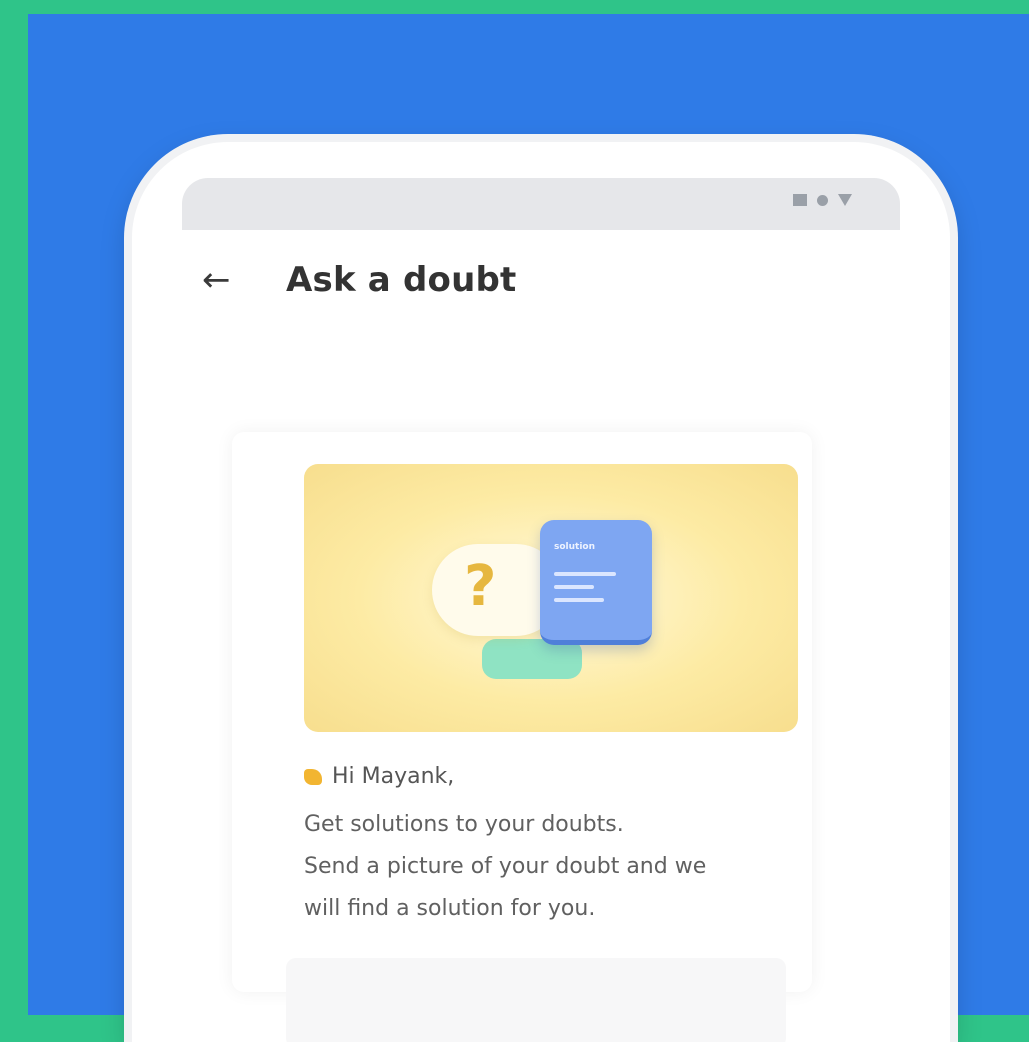 The width and height of the screenshot is (1029, 1042). I want to click on question-mark-icon: ?, so click(480, 586).